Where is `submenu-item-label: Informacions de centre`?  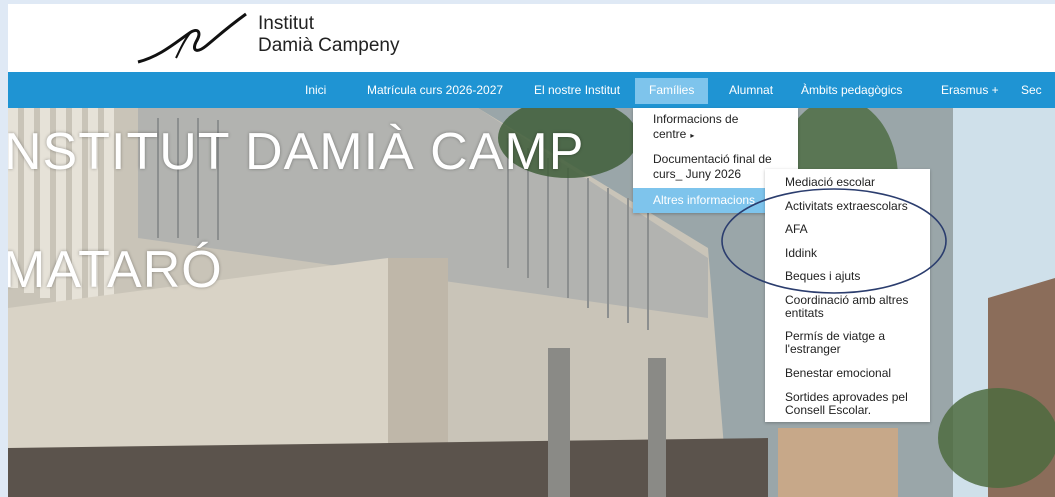 submenu-item-label: Informacions de centre is located at coordinates (696, 126).